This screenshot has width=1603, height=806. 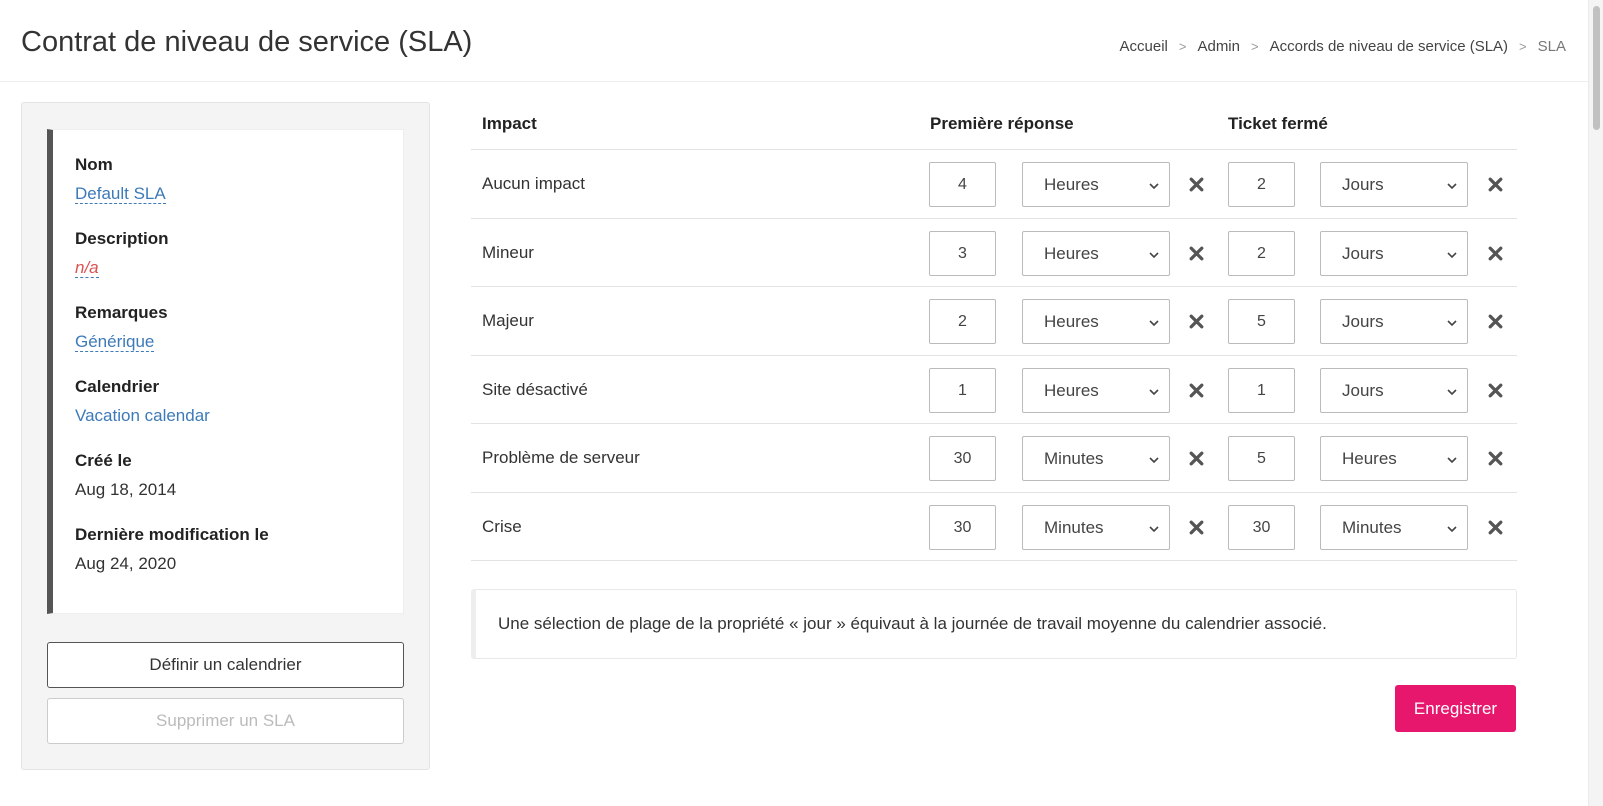 I want to click on impact-label: Majeur, so click(x=508, y=320).